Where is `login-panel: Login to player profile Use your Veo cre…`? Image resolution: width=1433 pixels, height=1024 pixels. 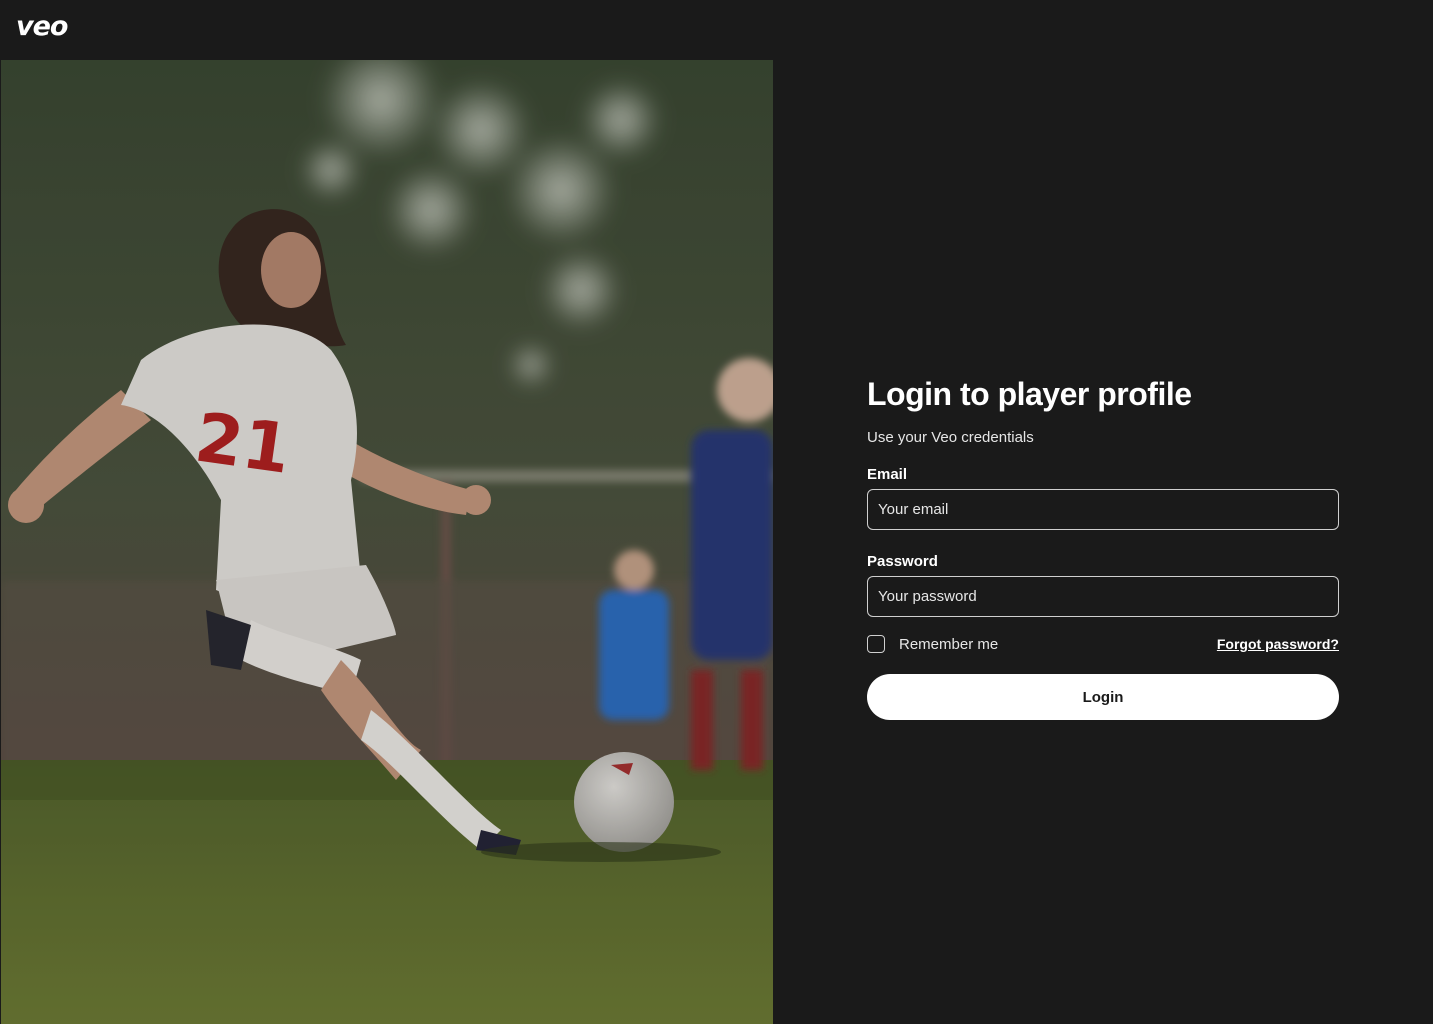
login-panel: Login to player profile Use your Veo cre… is located at coordinates (1103, 547).